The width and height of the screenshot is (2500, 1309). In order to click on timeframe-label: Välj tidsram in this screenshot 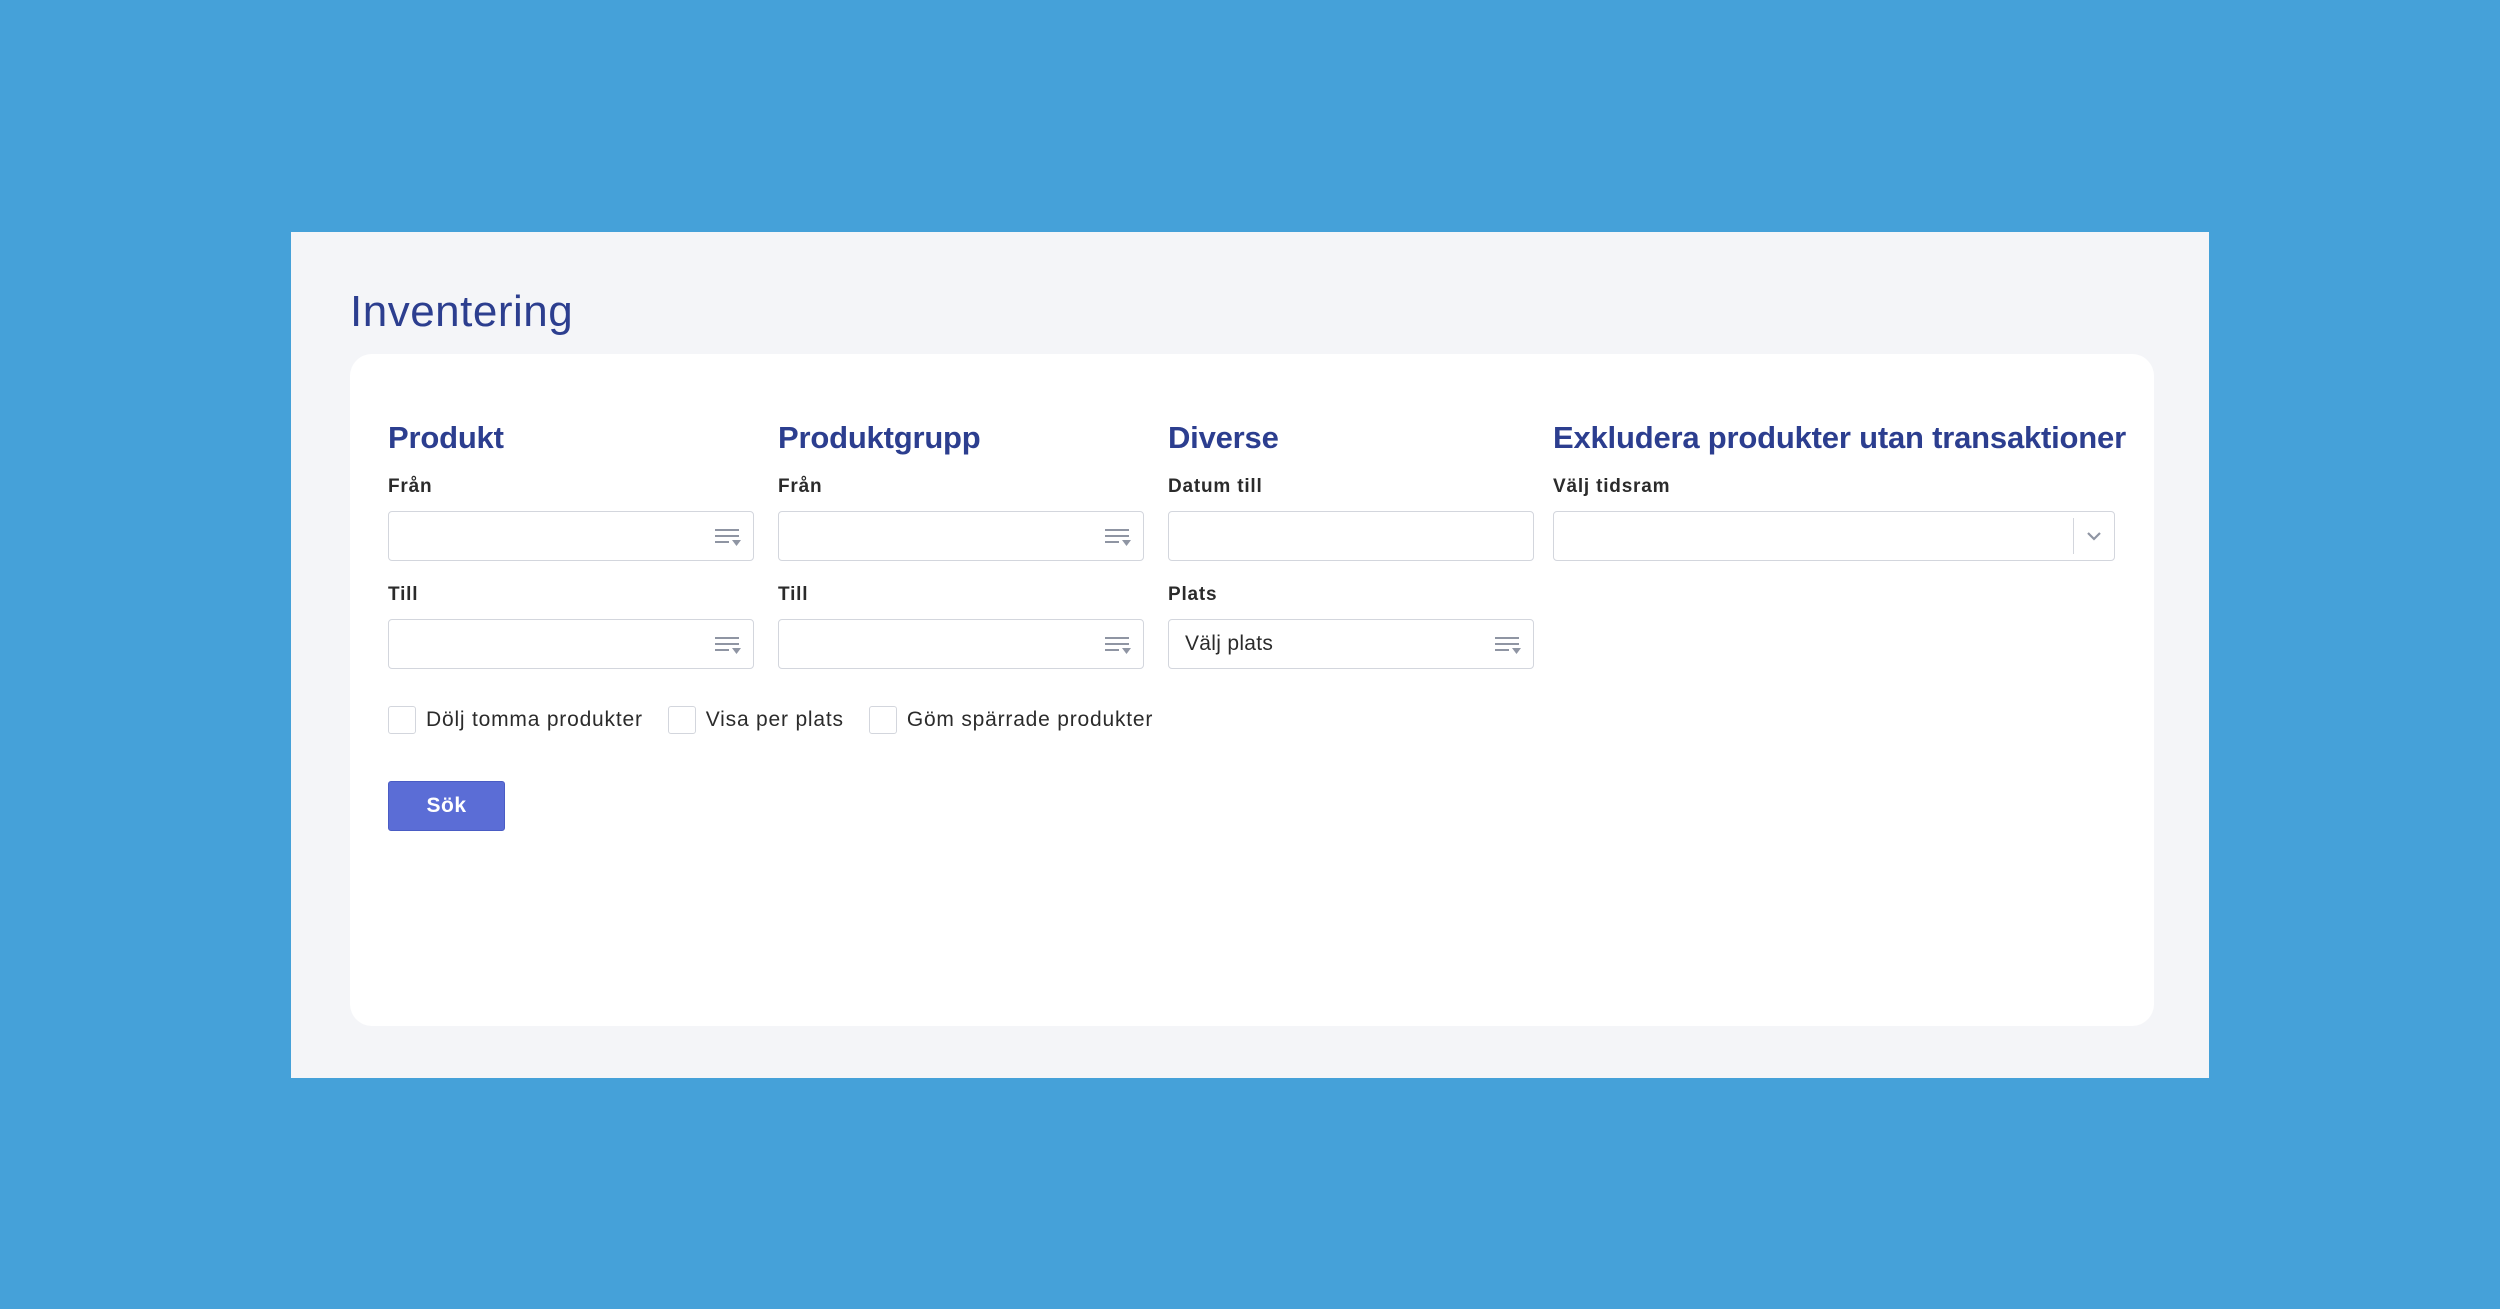, I will do `click(1612, 486)`.